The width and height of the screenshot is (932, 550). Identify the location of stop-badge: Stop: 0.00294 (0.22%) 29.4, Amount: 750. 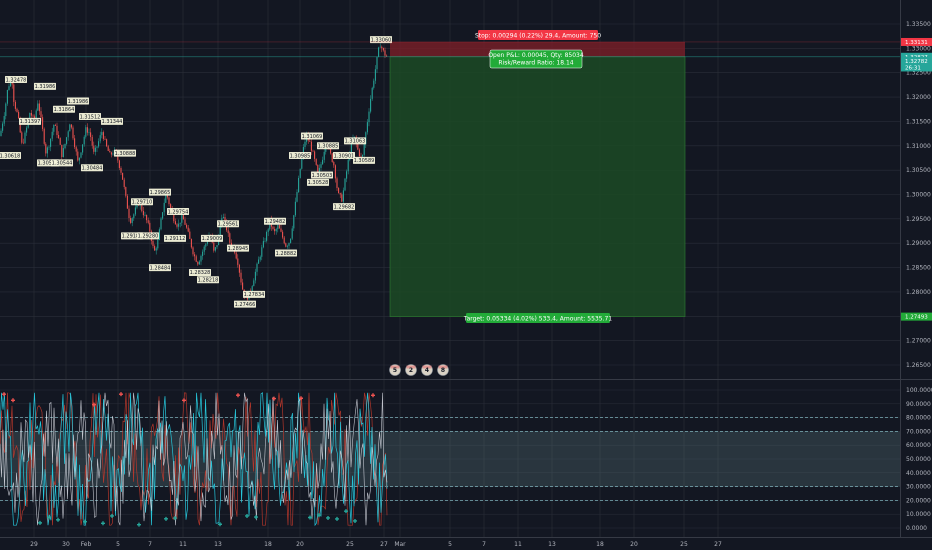
(538, 35).